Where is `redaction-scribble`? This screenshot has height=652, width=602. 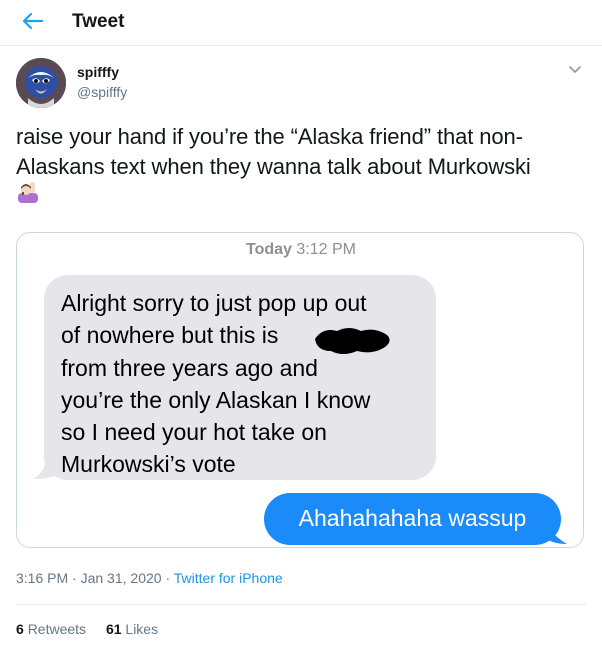 redaction-scribble is located at coordinates (352, 341).